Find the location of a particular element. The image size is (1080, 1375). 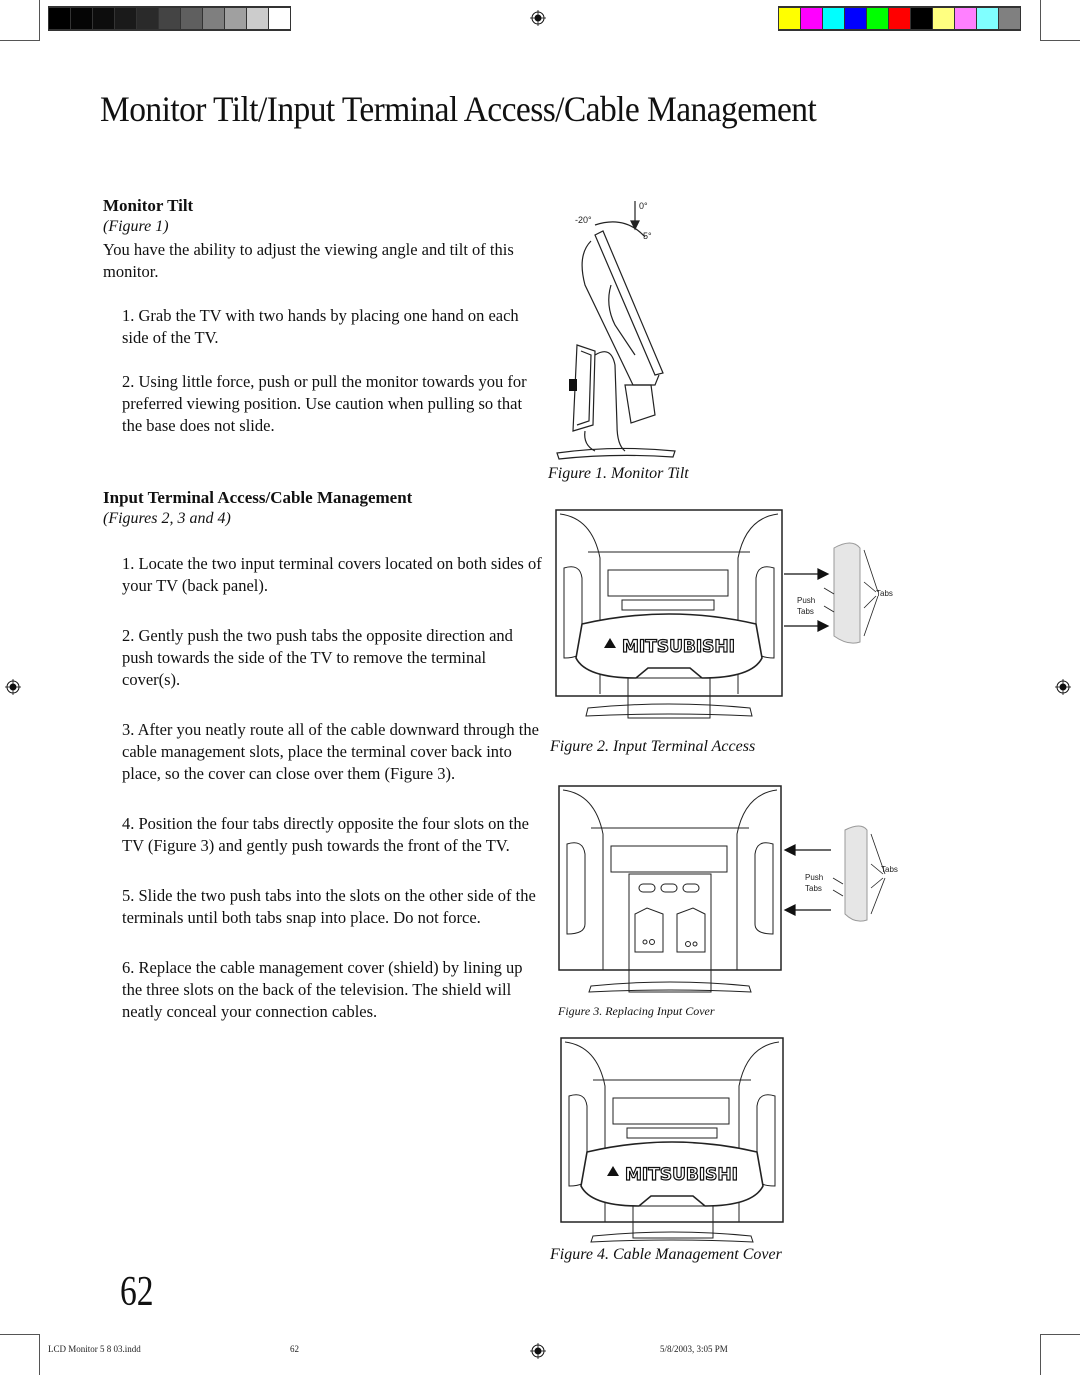

crop-mark-bottom-right is located at coordinates (1060, 1354).